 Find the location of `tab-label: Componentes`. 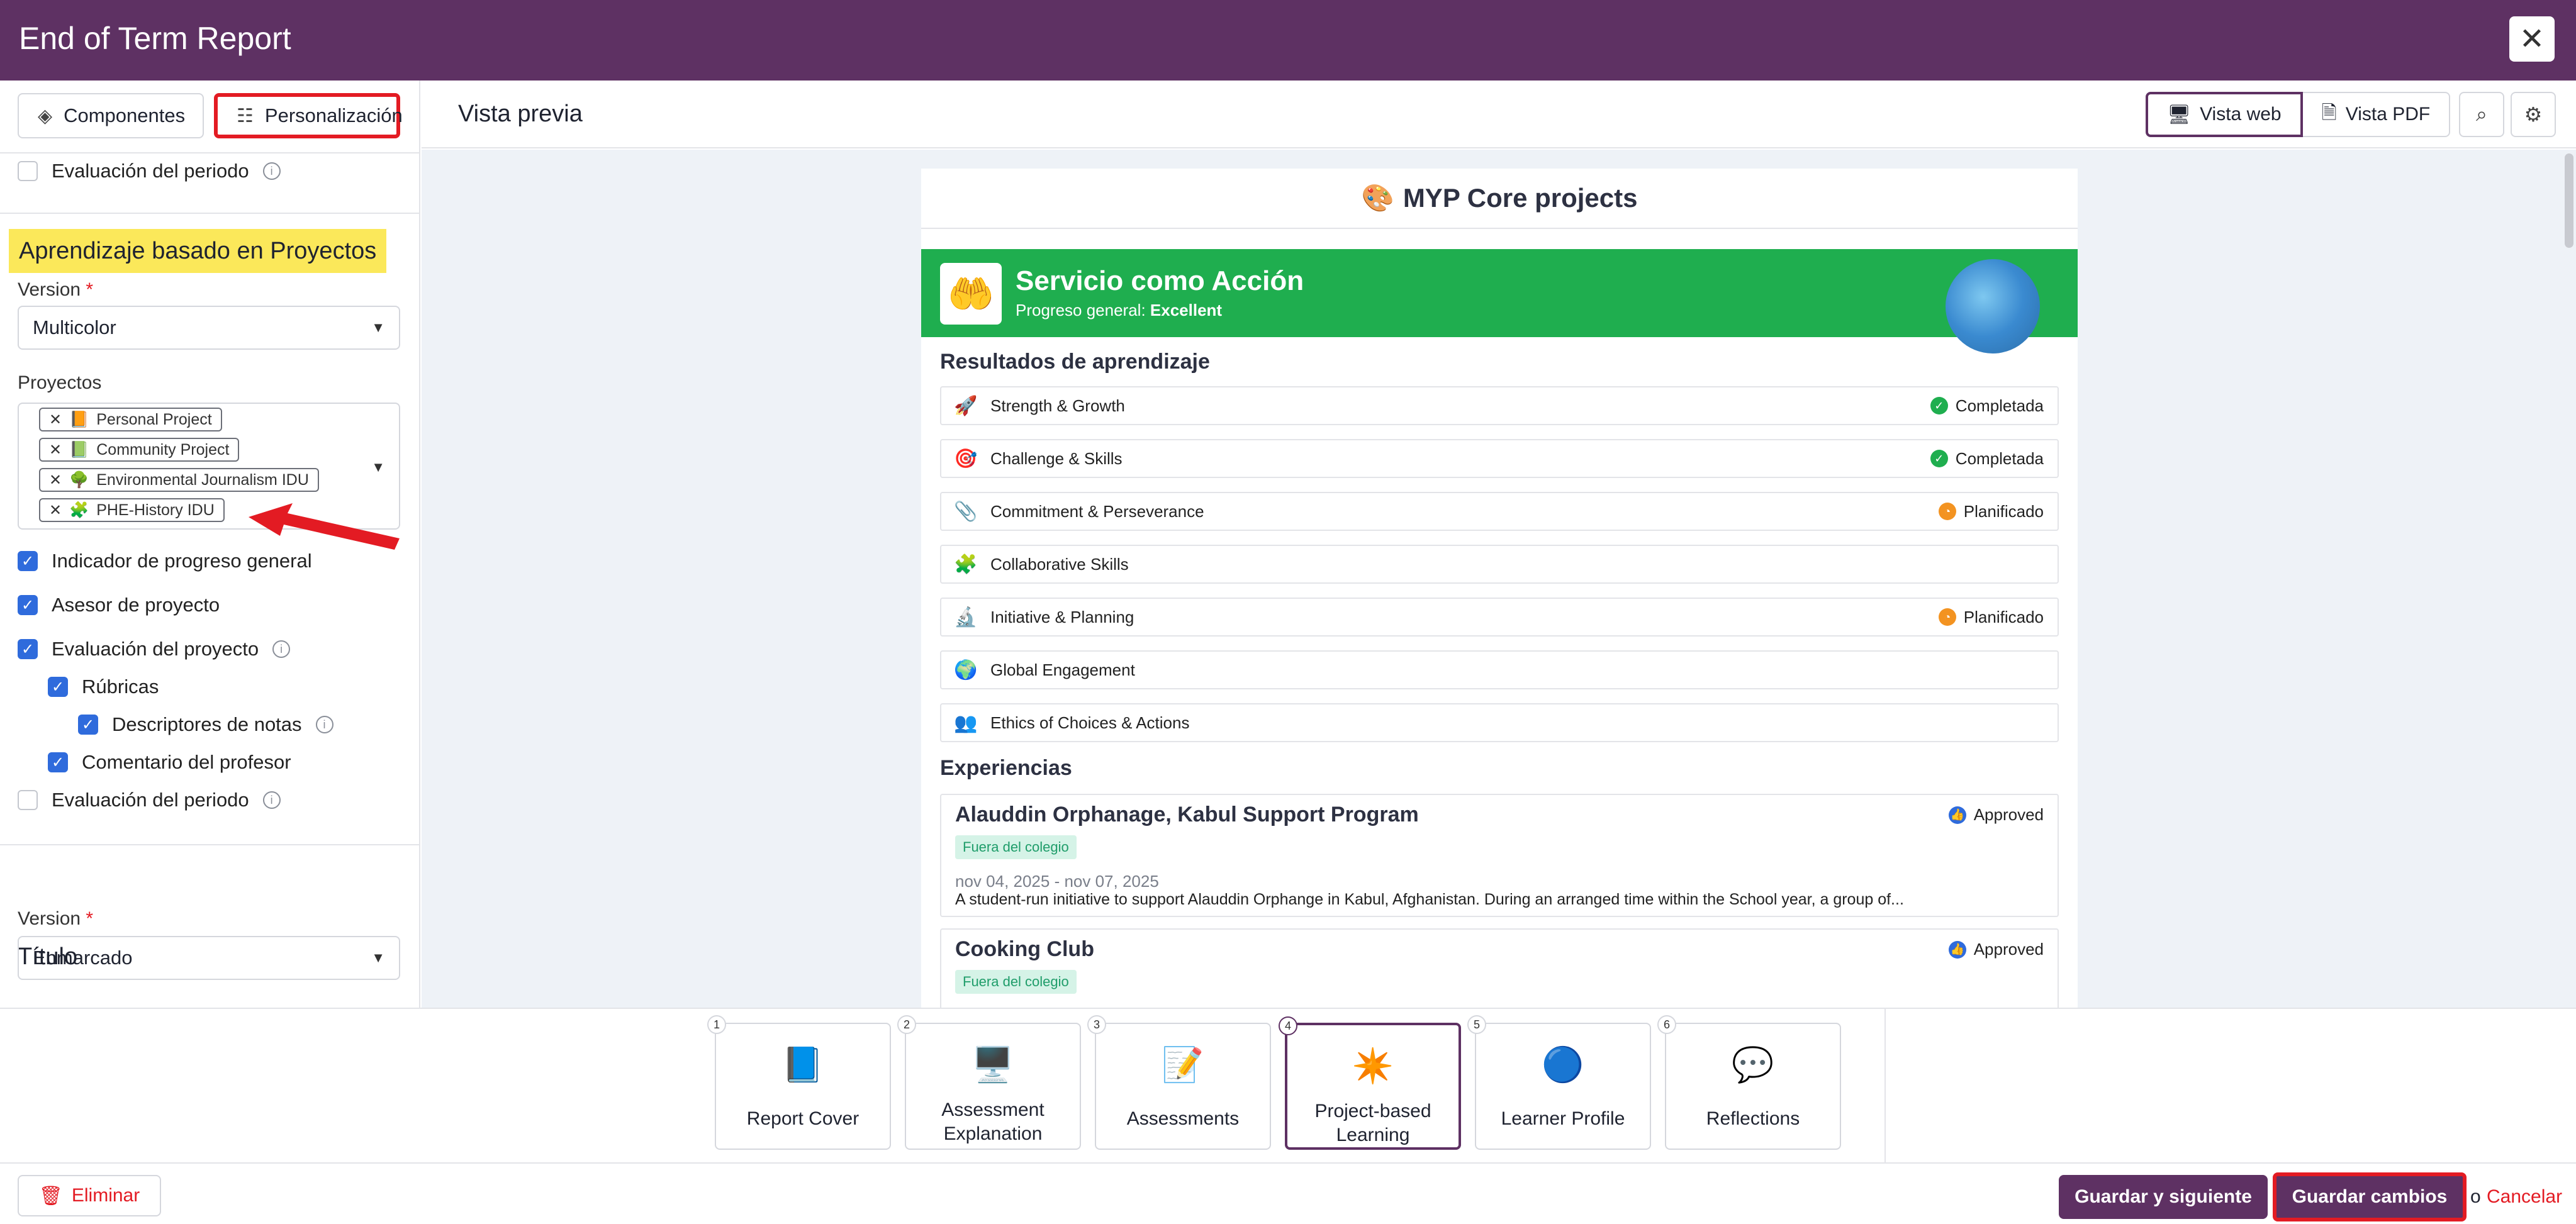

tab-label: Componentes is located at coordinates (125, 115).